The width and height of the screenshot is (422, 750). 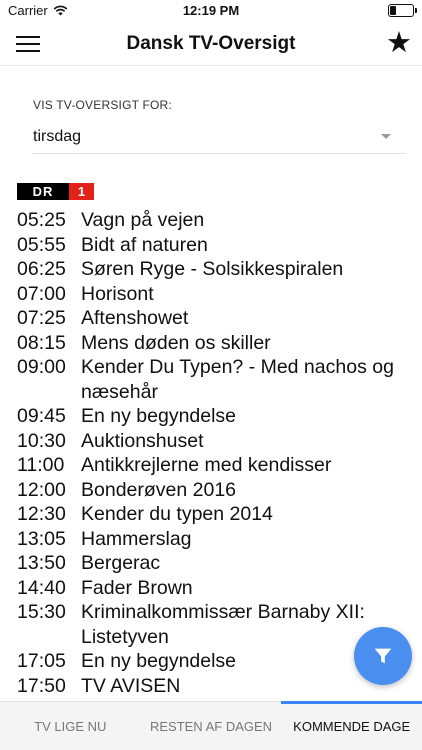 What do you see at coordinates (219, 126) in the screenshot?
I see `day-selector: VIS TV-OVERSIGT FOR: tirsdag` at bounding box center [219, 126].